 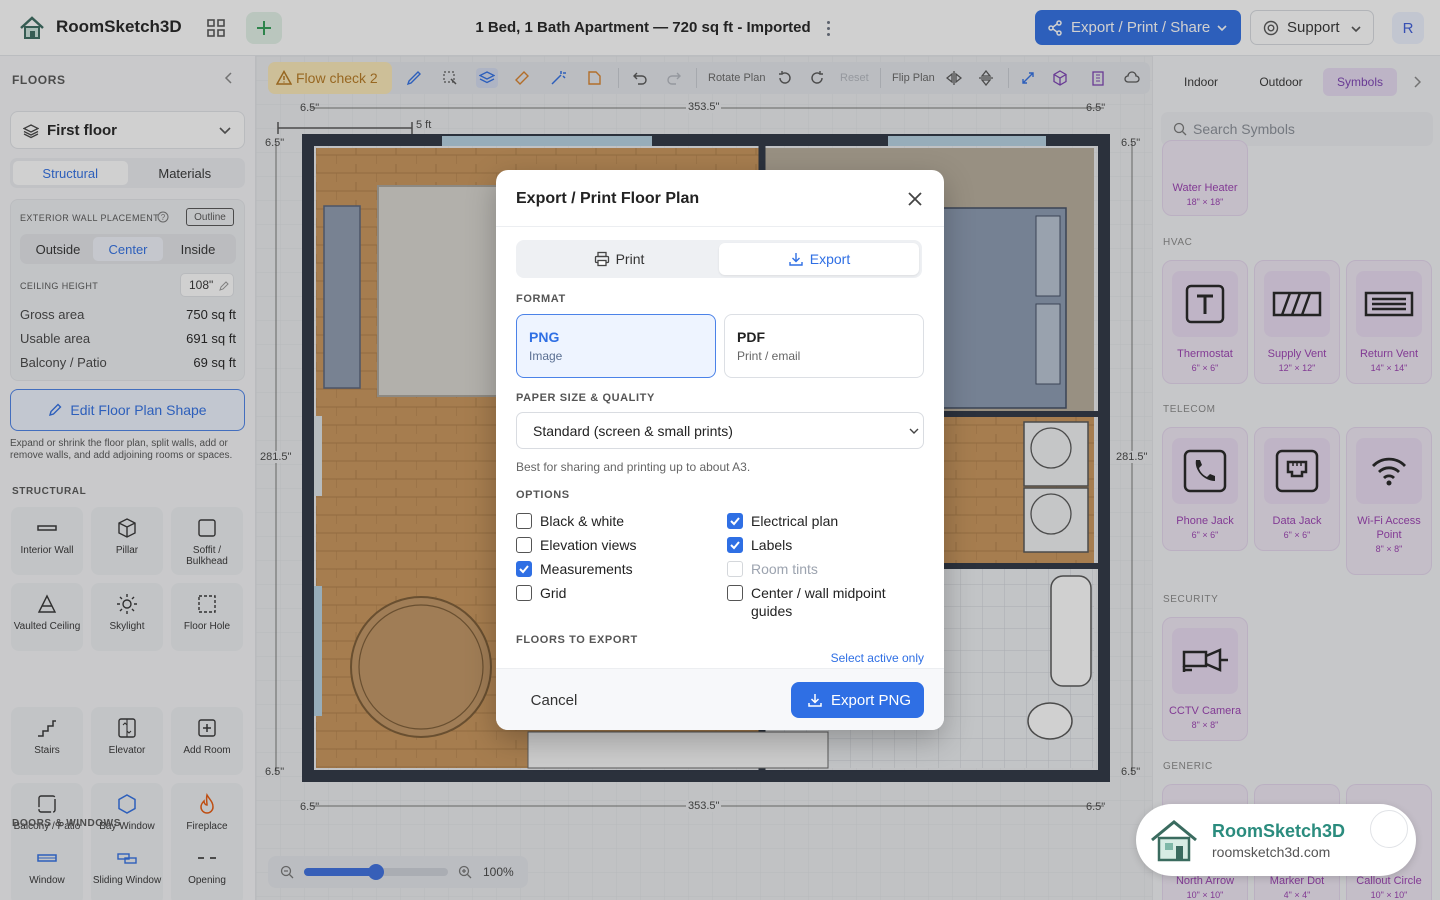 I want to click on option-label: Labels, so click(x=772, y=545).